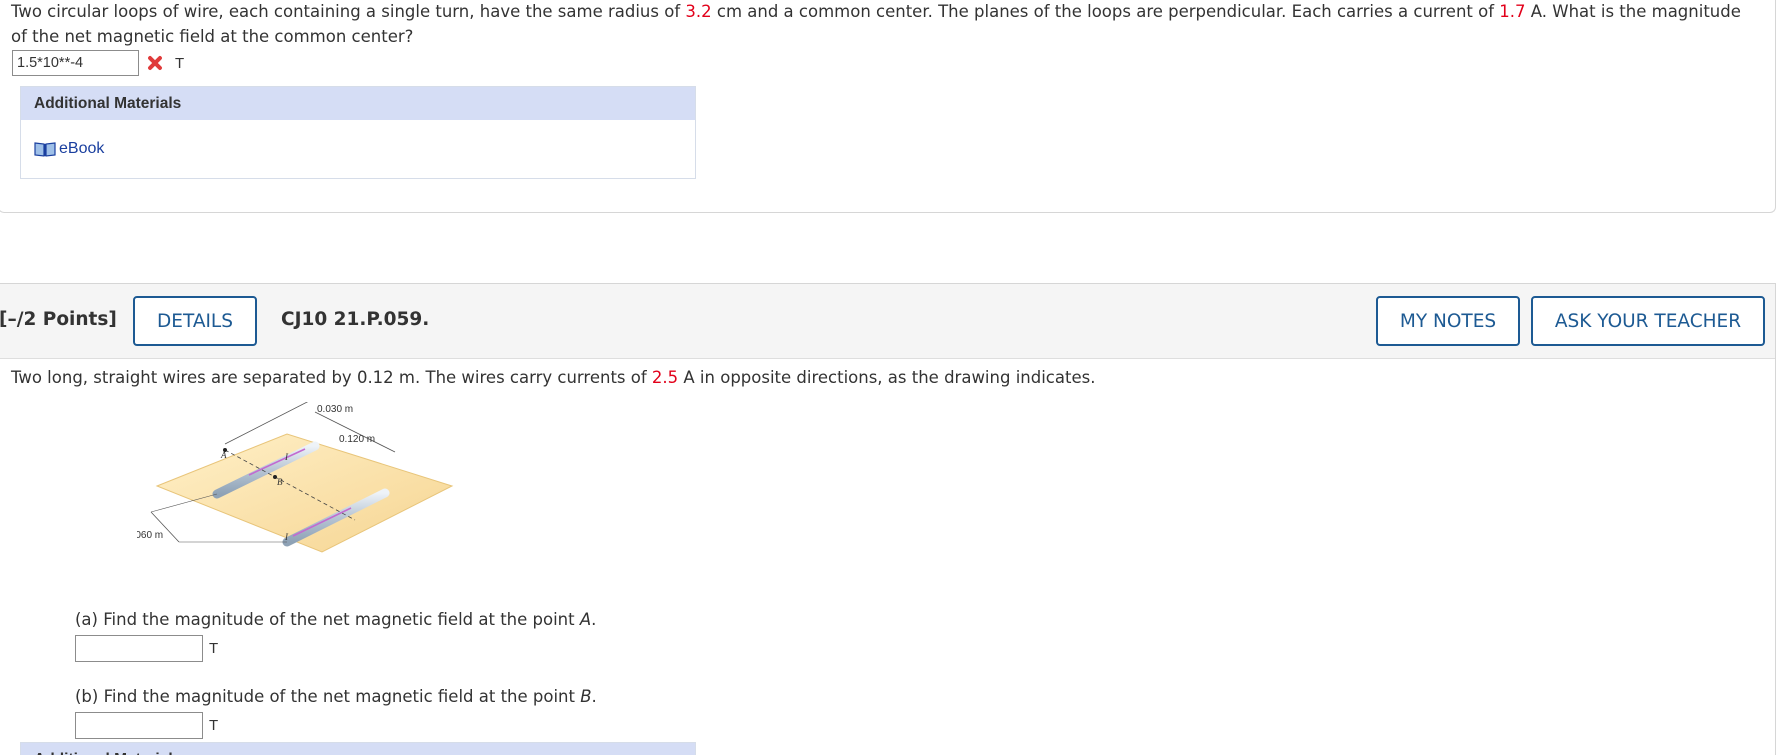 The height and width of the screenshot is (755, 1782). What do you see at coordinates (139, 648) in the screenshot?
I see `part-a-answer-field` at bounding box center [139, 648].